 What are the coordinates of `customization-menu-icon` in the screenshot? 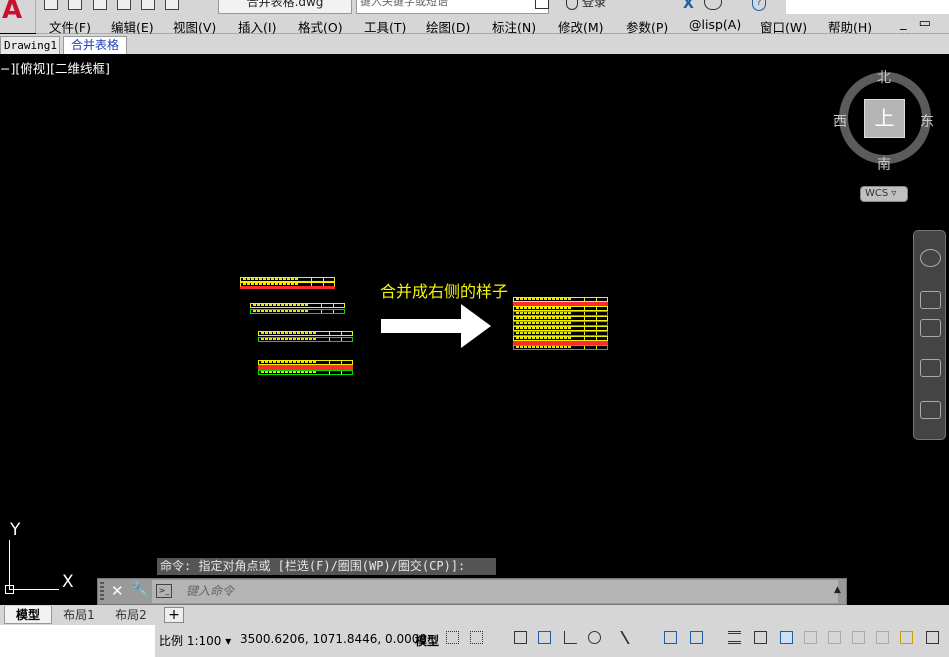 It's located at (932, 637).